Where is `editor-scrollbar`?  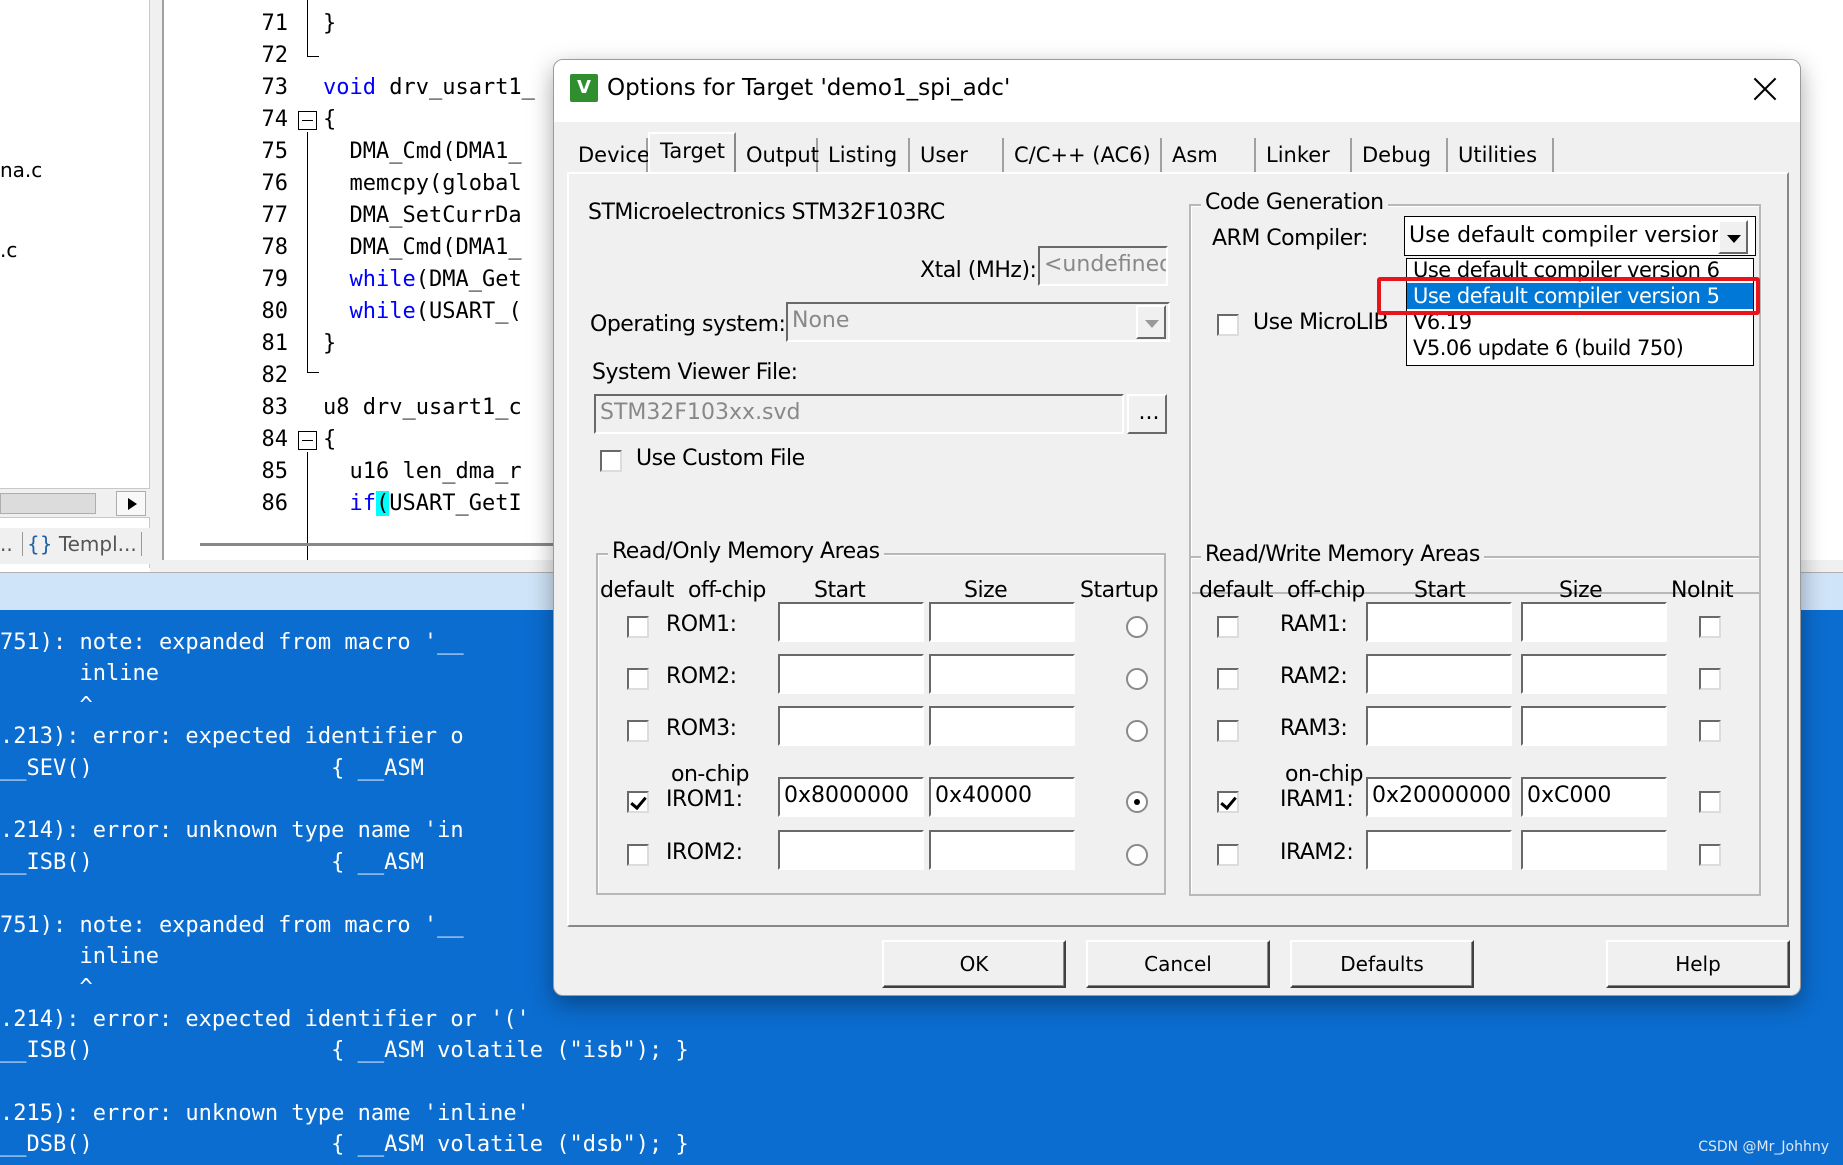 editor-scrollbar is located at coordinates (400, 544).